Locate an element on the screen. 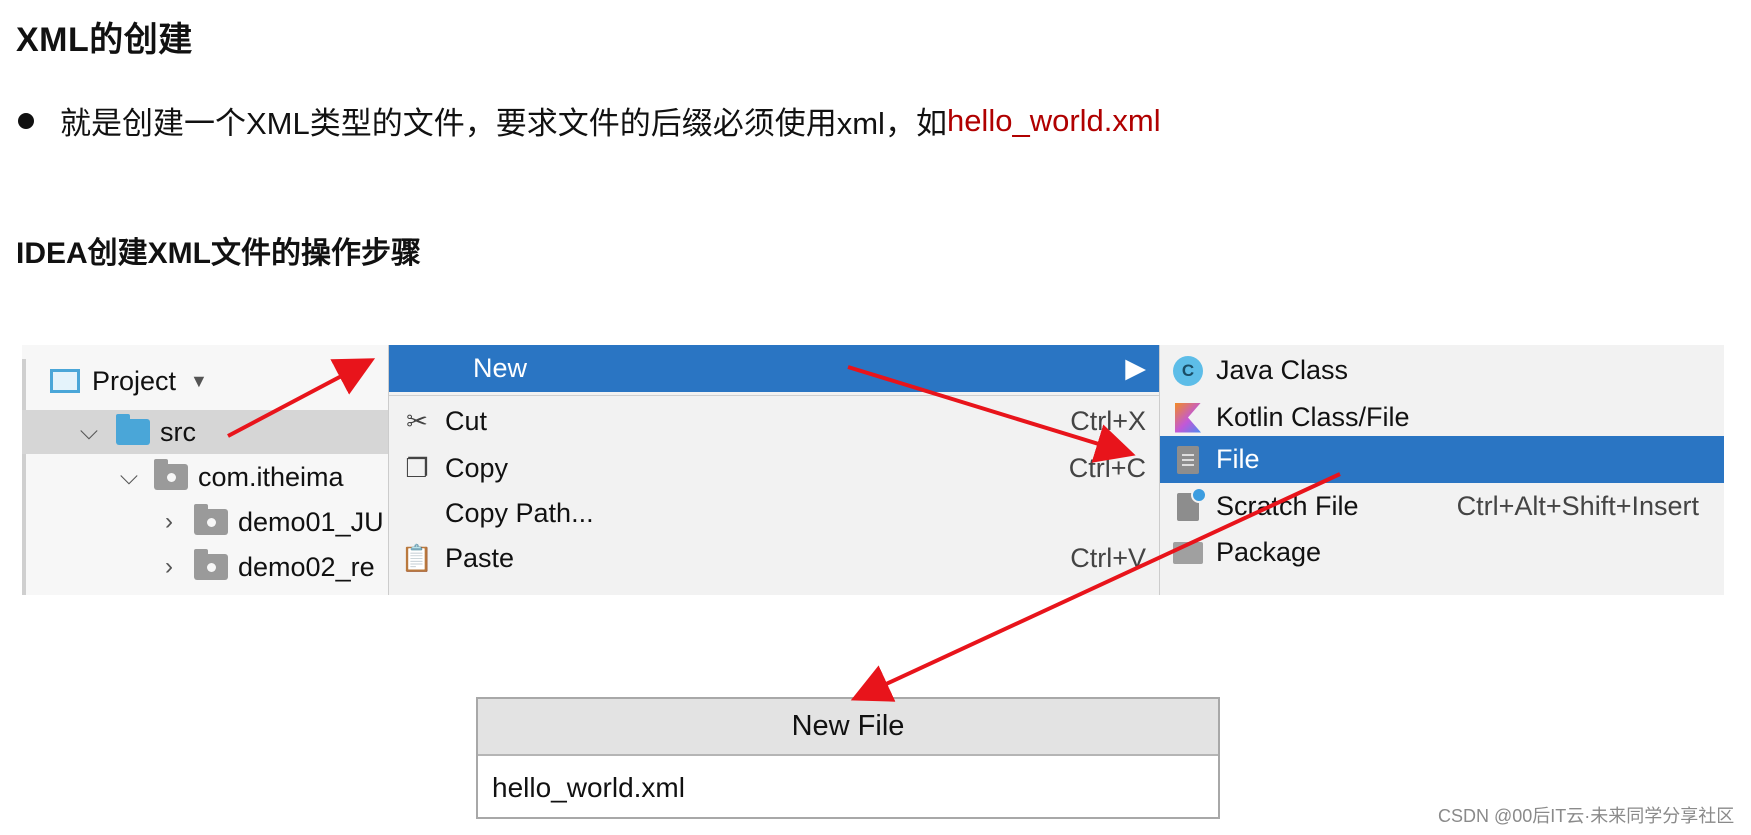 Image resolution: width=1751 pixels, height=835 pixels. submenu-item-label: Kotlin Class/File is located at coordinates (1313, 417).